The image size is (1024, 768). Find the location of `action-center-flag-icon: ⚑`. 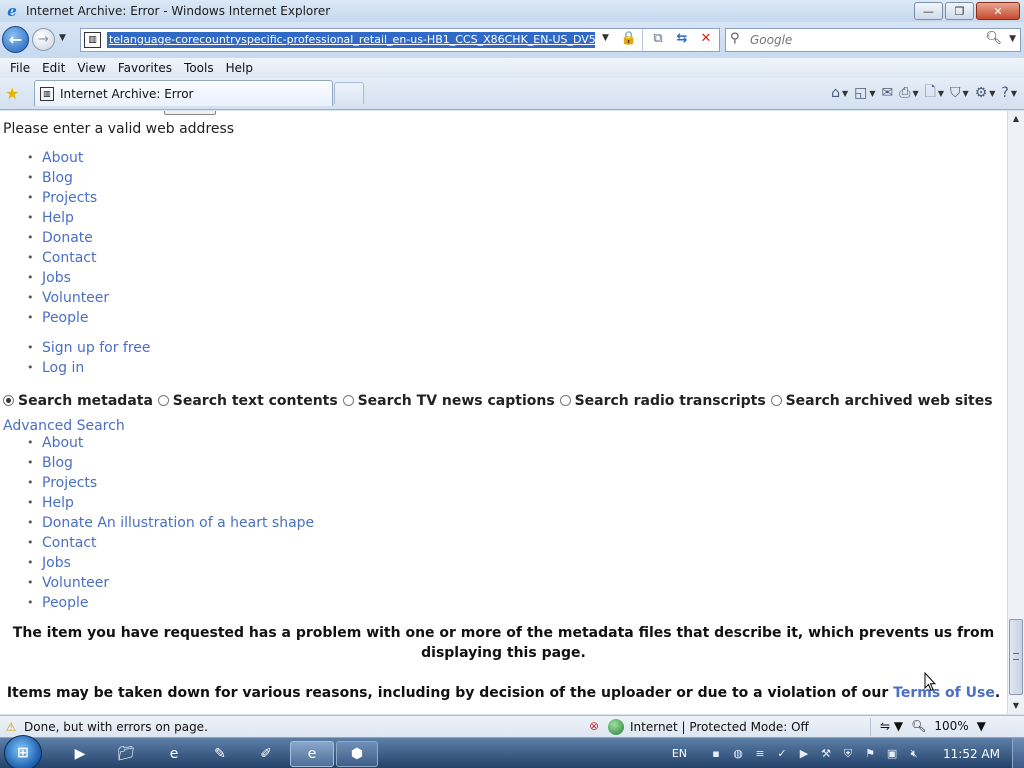

action-center-flag-icon: ⚑ is located at coordinates (870, 754).